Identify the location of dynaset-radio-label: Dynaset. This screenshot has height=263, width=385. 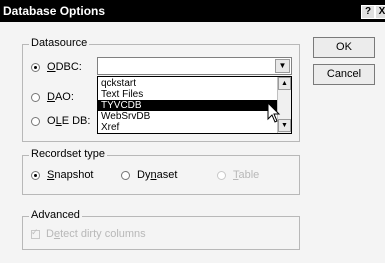
(157, 175).